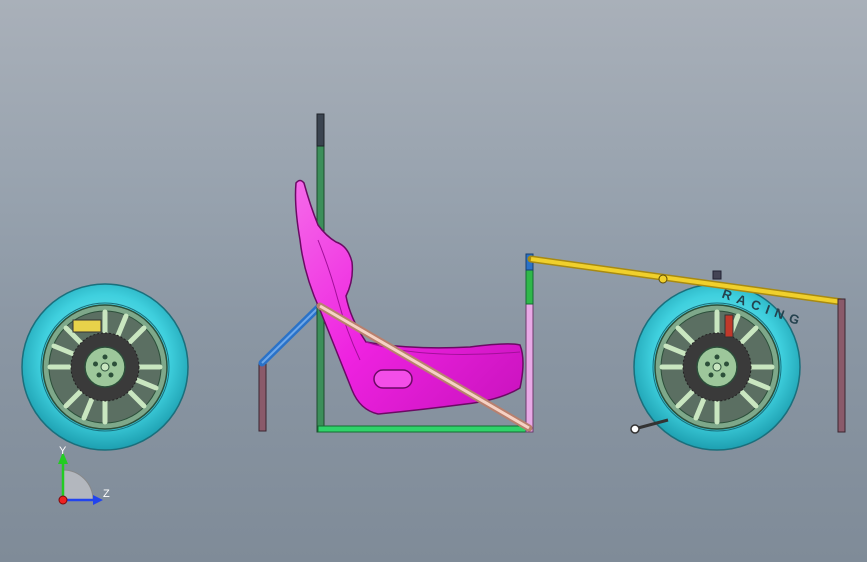  I want to click on rear-post, so click(262, 397).